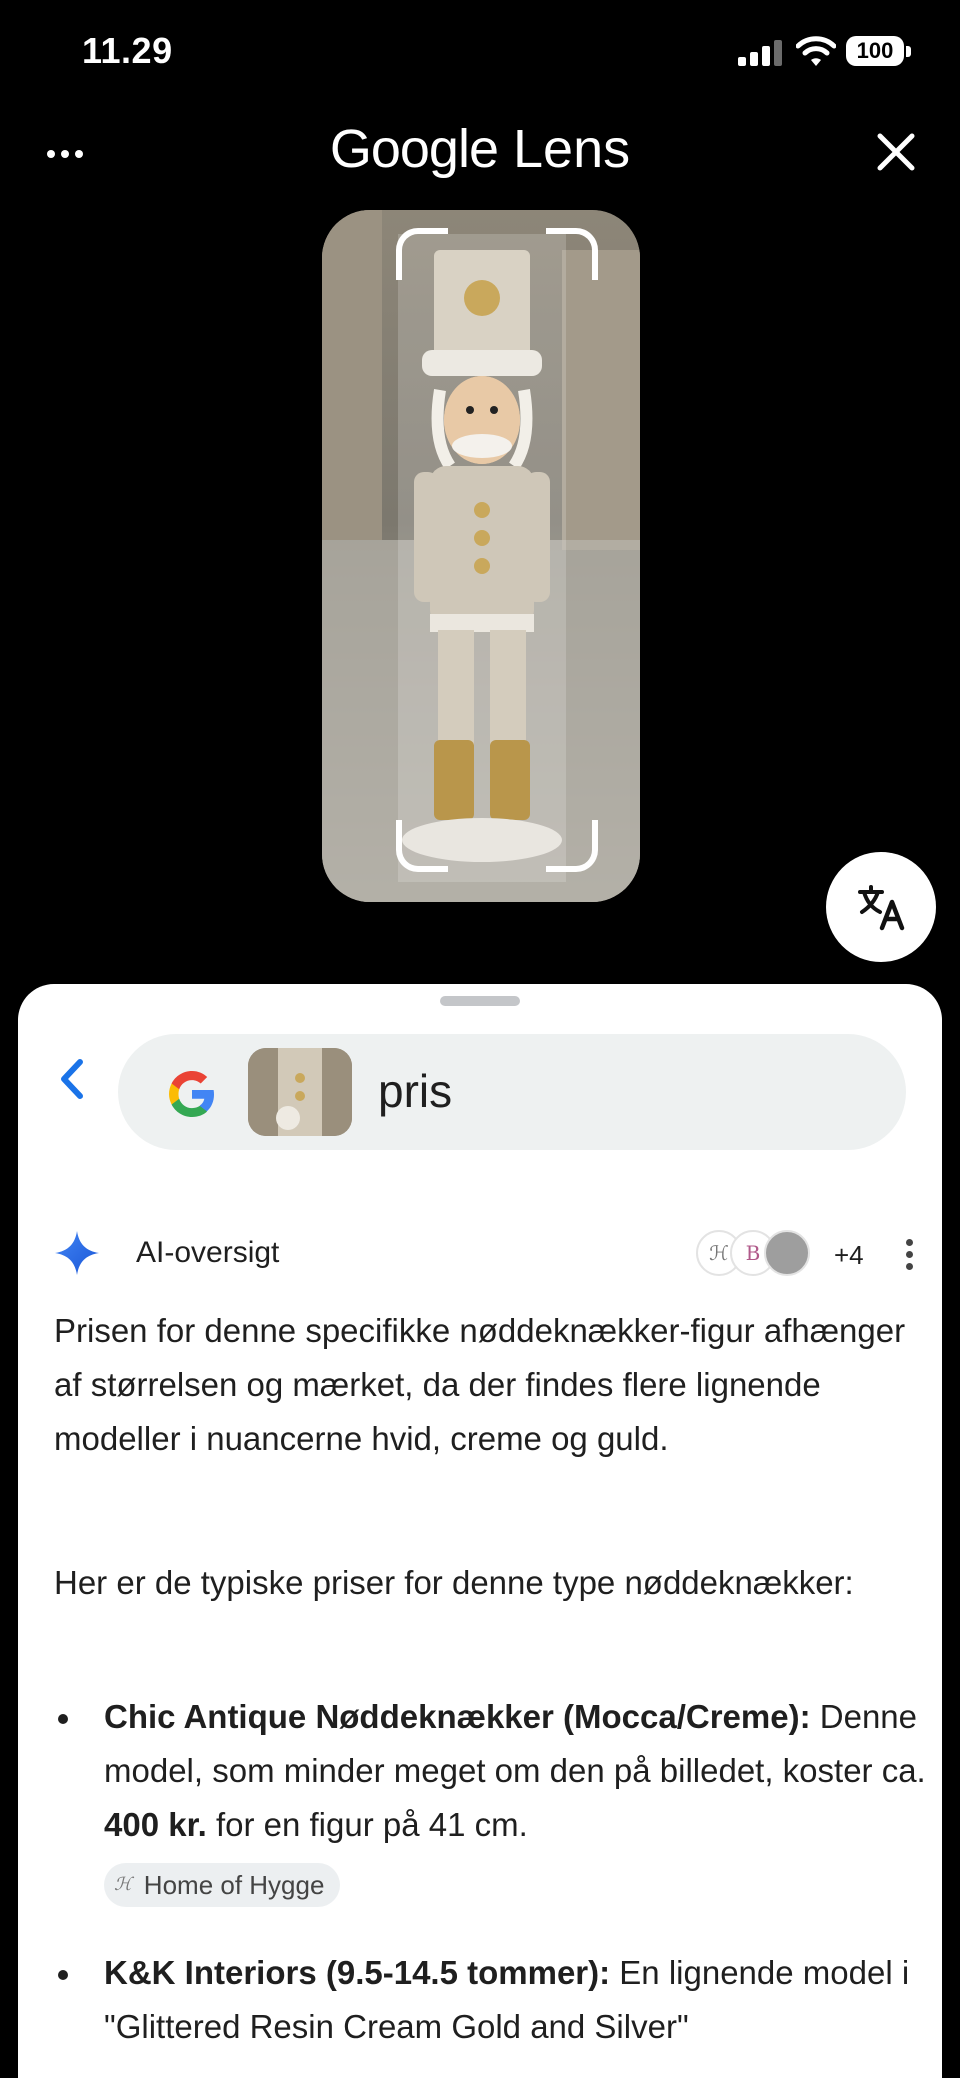  I want to click on search-bar: pris, so click(512, 1092).